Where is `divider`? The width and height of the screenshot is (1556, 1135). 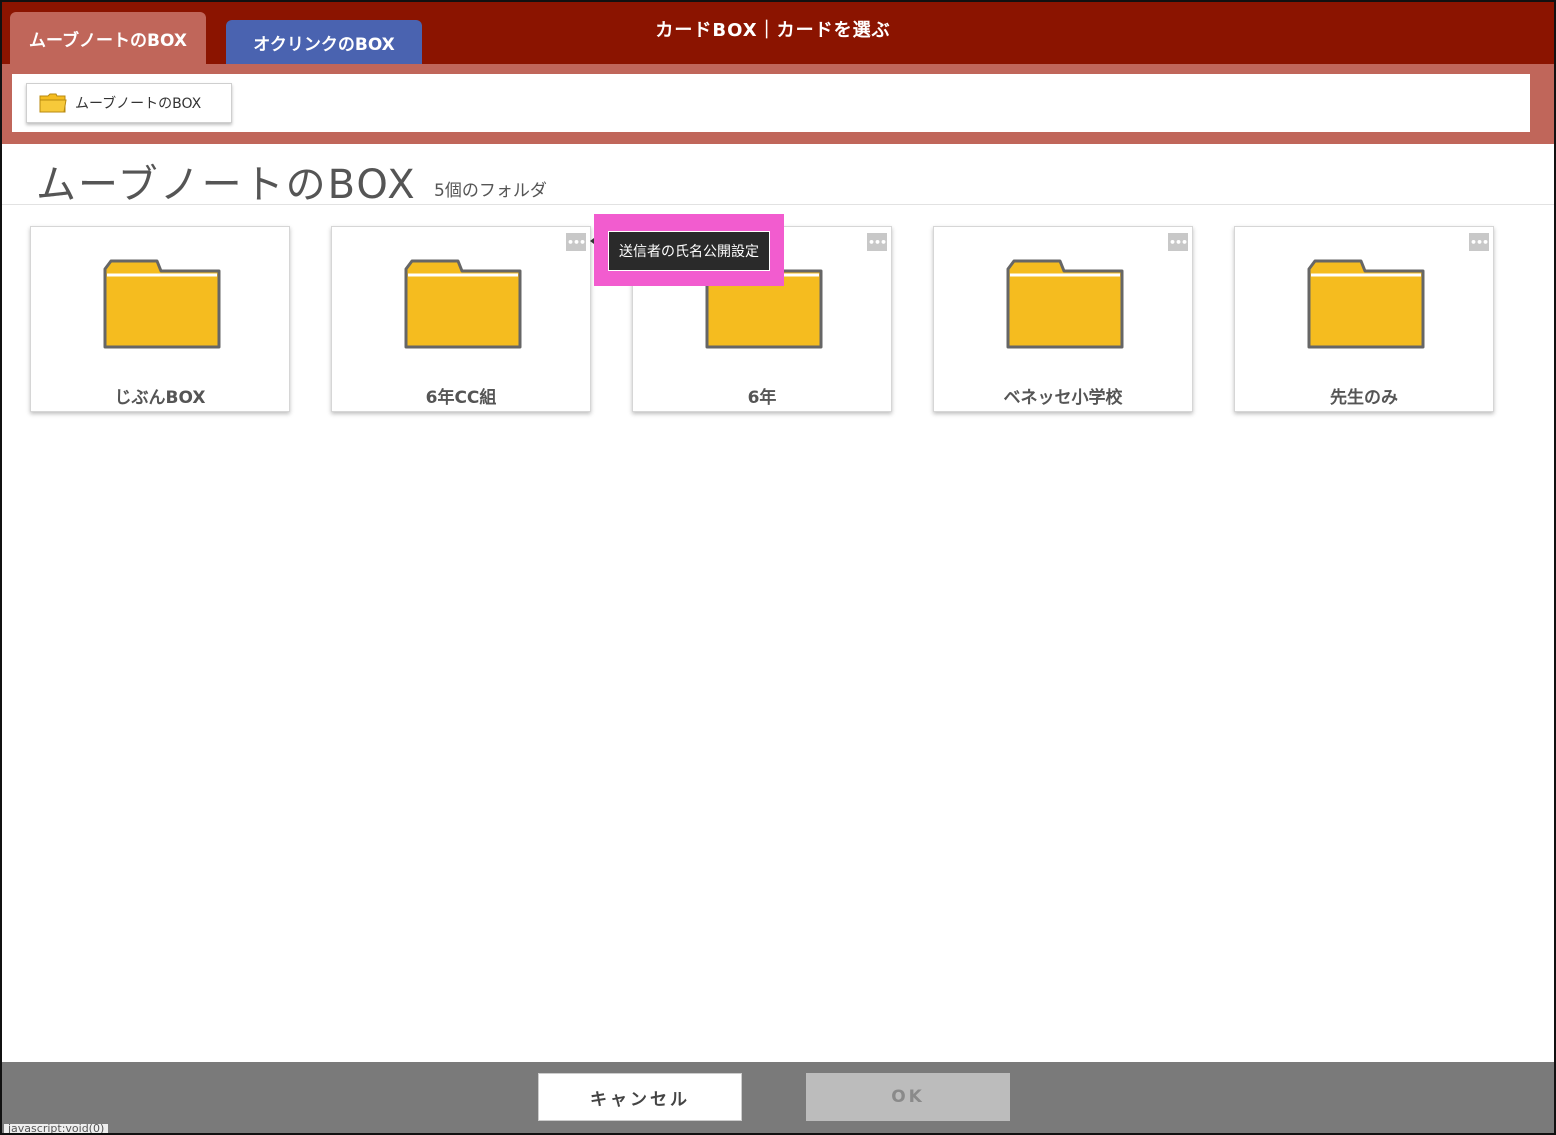
divider is located at coordinates (778, 204).